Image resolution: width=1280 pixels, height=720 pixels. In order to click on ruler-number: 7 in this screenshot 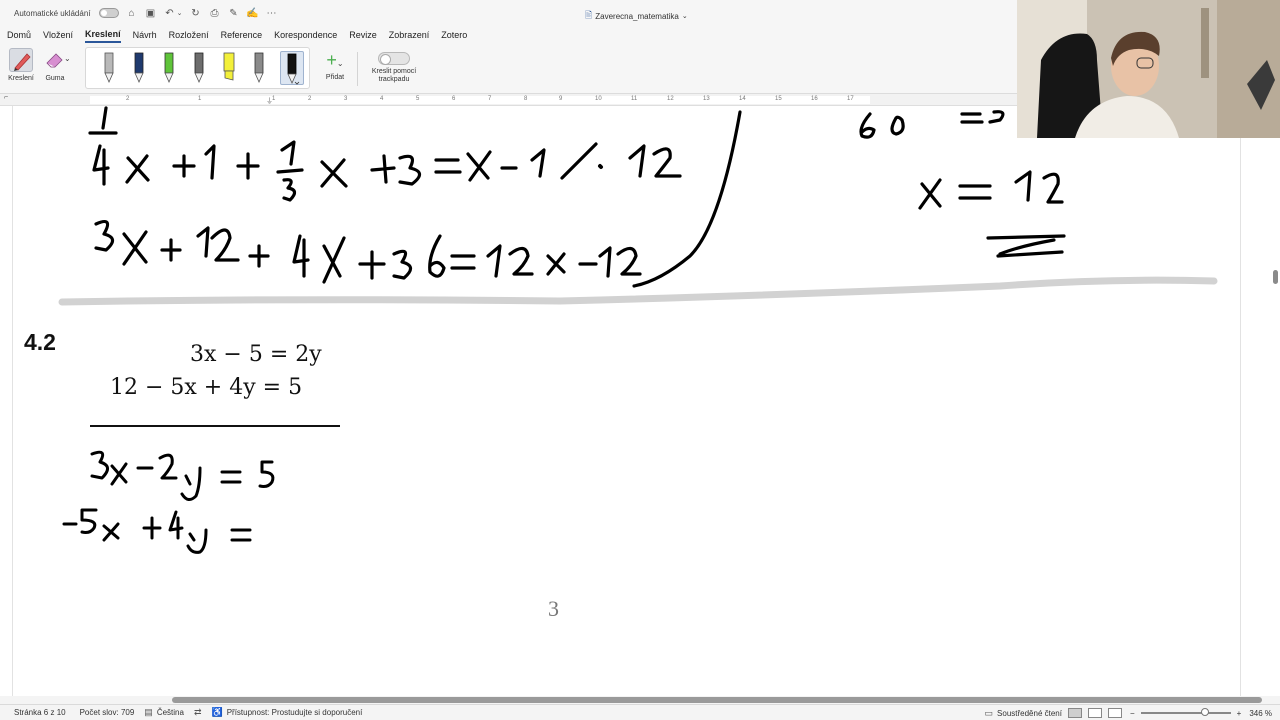, I will do `click(490, 99)`.